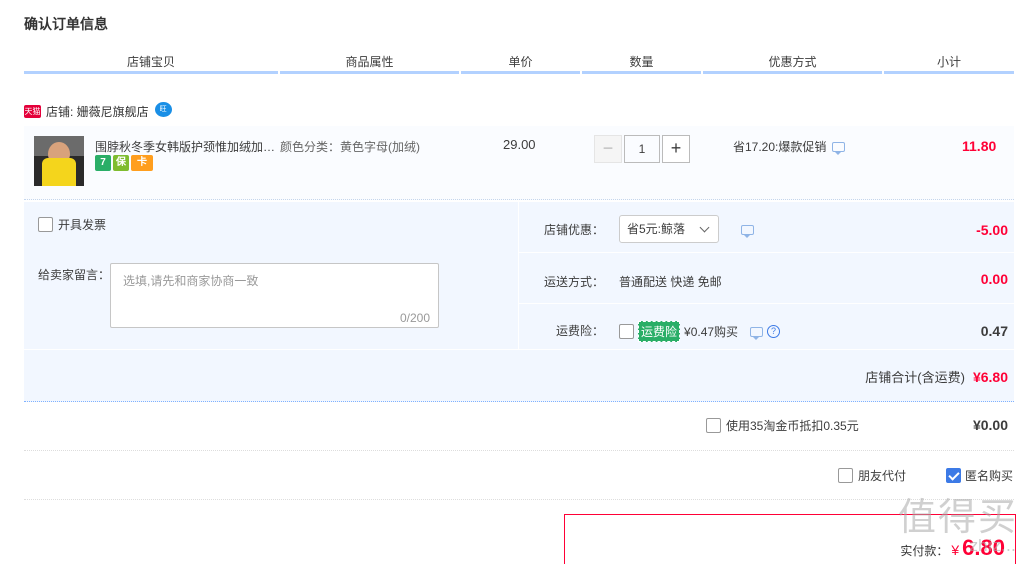 Image resolution: width=1028 pixels, height=564 pixels. What do you see at coordinates (103, 163) in the screenshot?
I see `seven-day-return-icon: 7` at bounding box center [103, 163].